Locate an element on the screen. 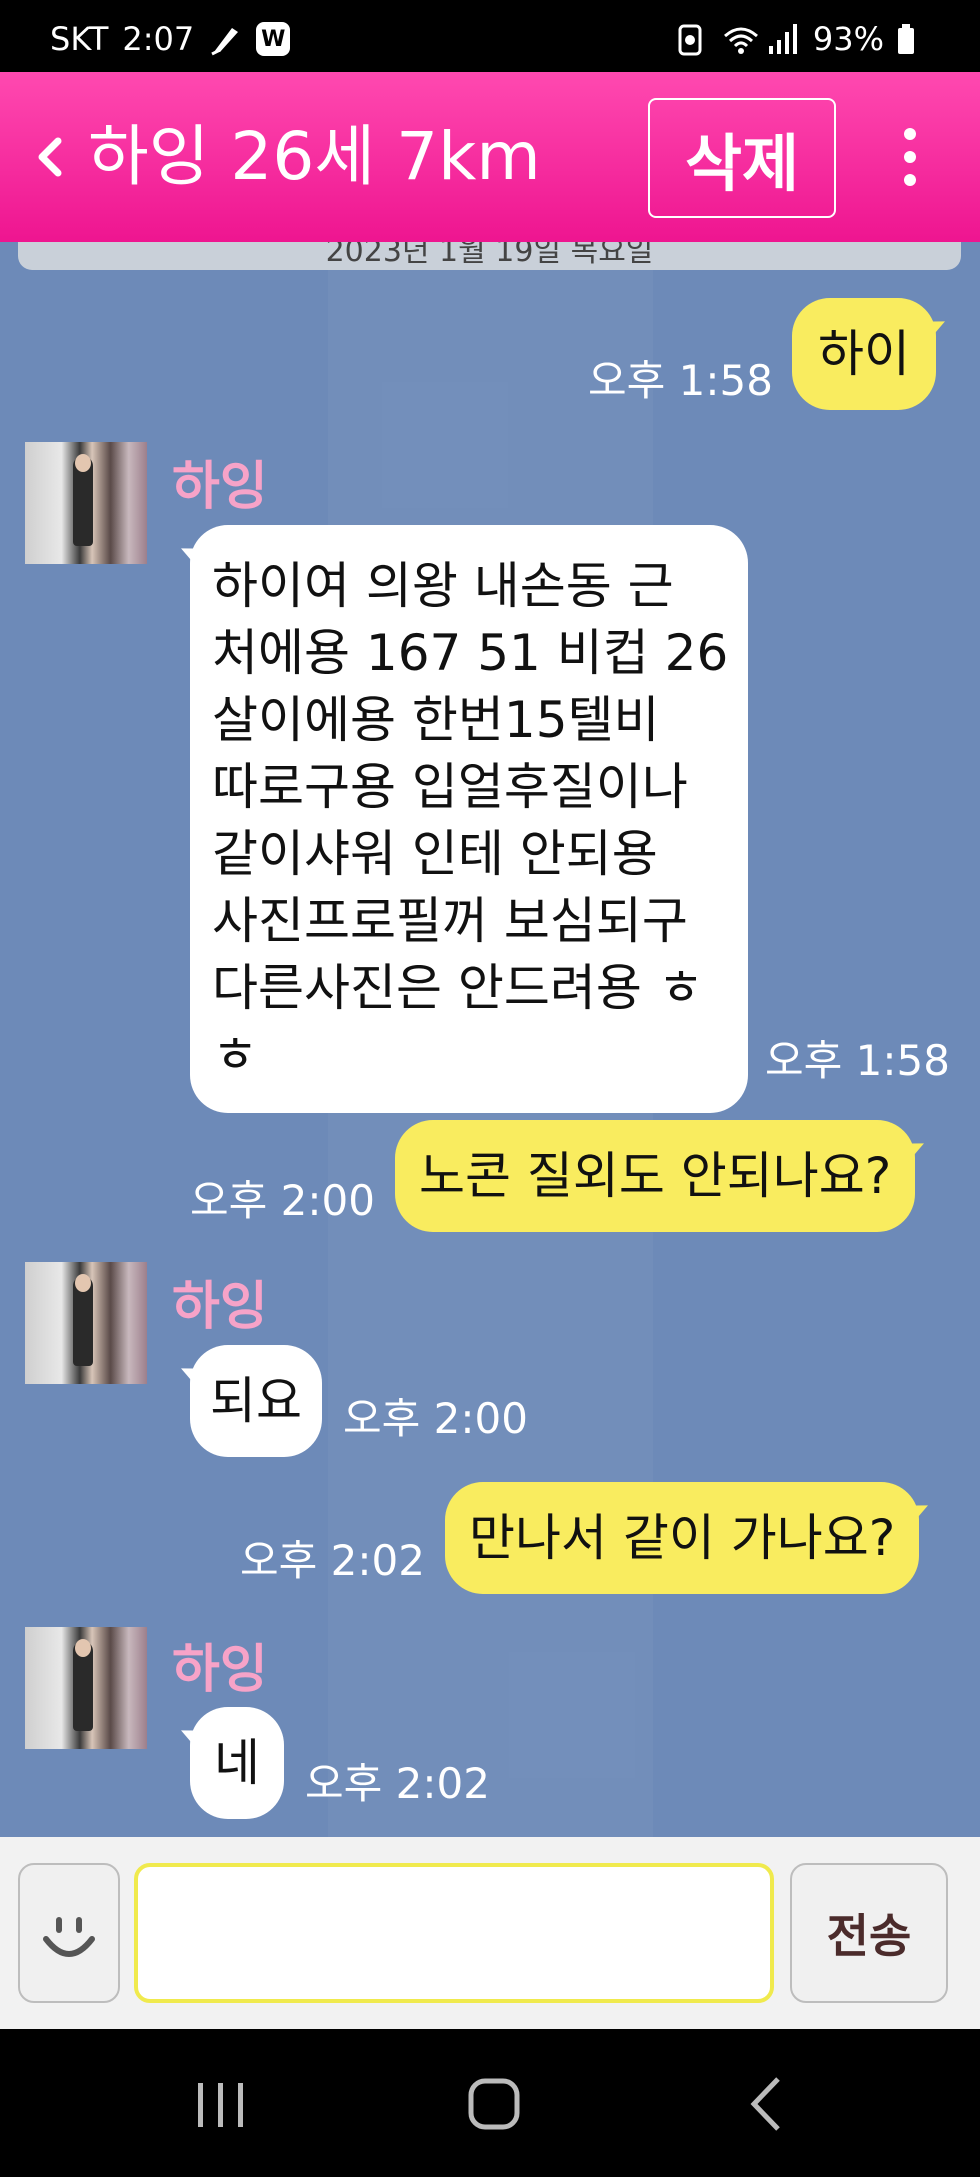 The width and height of the screenshot is (980, 2177). chat-header: 하잉 26세 7km 삭제 is located at coordinates (490, 157).